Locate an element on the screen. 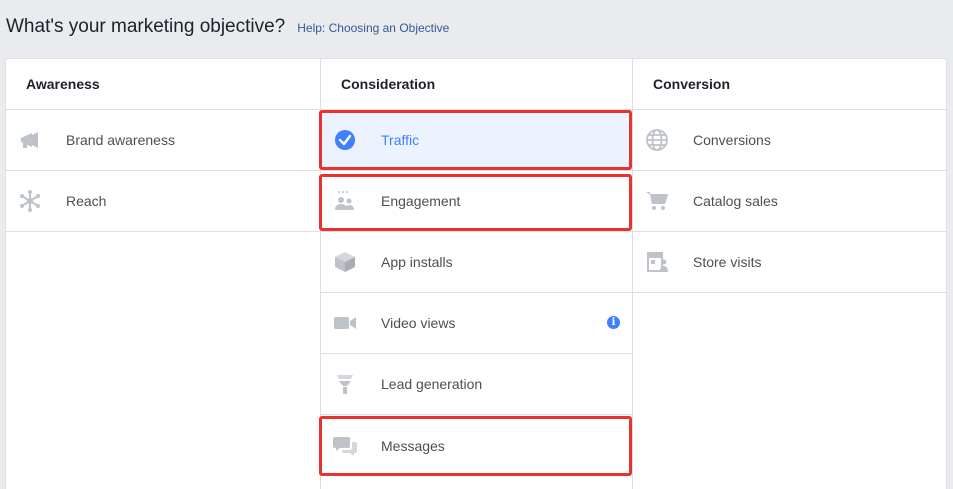  objective-store-visits: Store visits is located at coordinates (790, 262).